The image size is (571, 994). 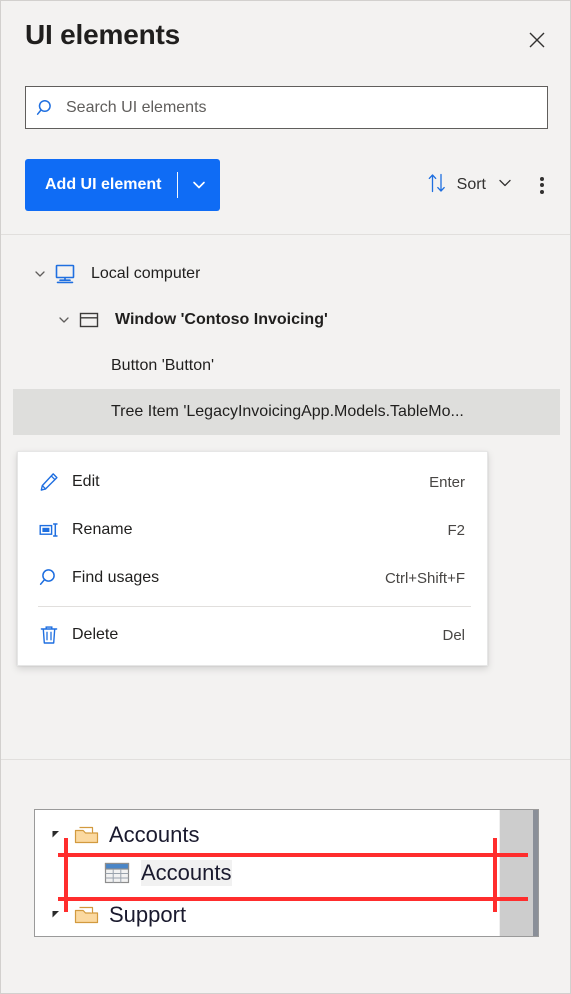 What do you see at coordinates (293, 899) in the screenshot?
I see `highlight-line-bottom` at bounding box center [293, 899].